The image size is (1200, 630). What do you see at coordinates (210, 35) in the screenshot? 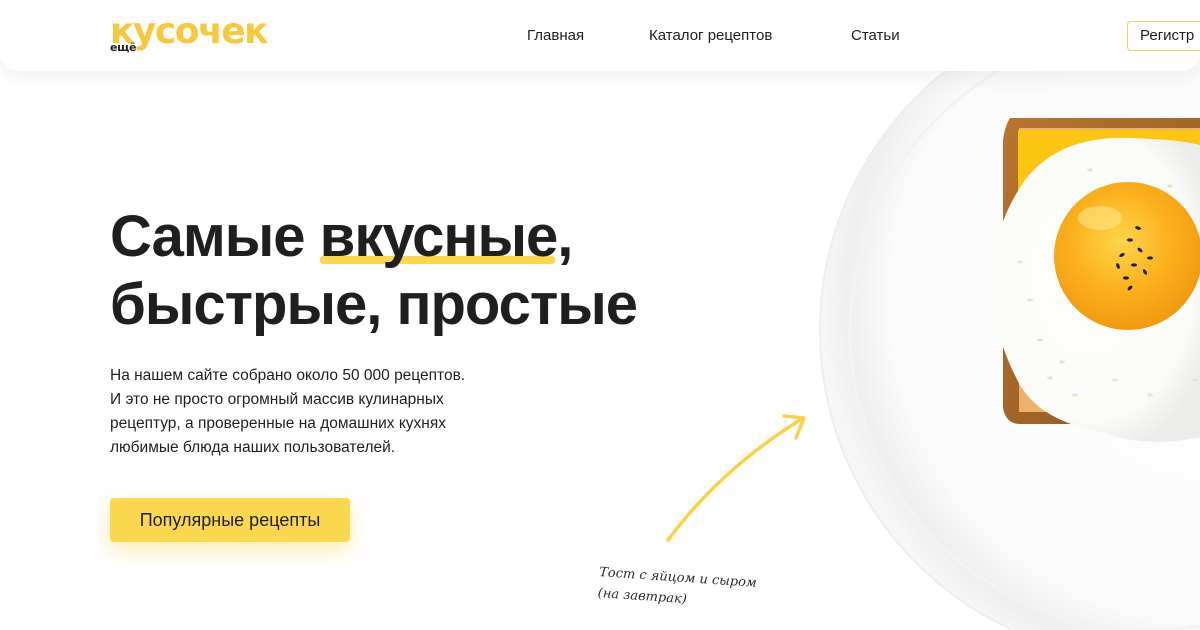
I see `site-logo: кусочек ещё` at bounding box center [210, 35].